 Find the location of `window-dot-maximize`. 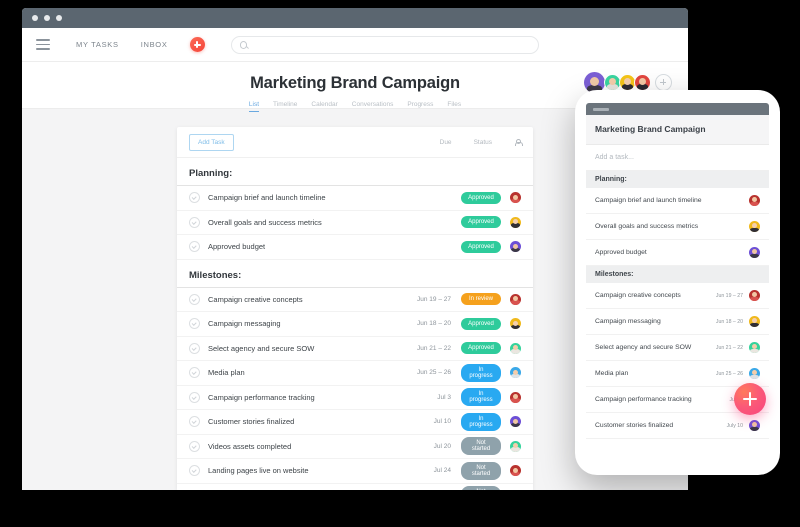

window-dot-maximize is located at coordinates (59, 18).